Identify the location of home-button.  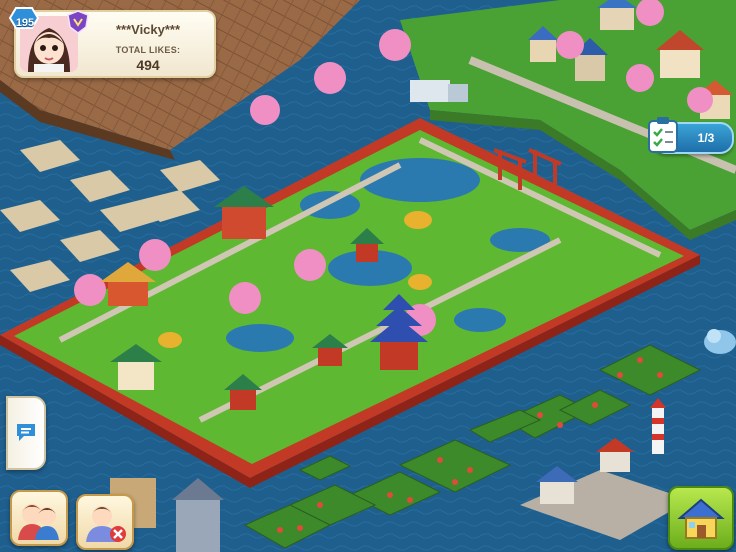
(701, 518).